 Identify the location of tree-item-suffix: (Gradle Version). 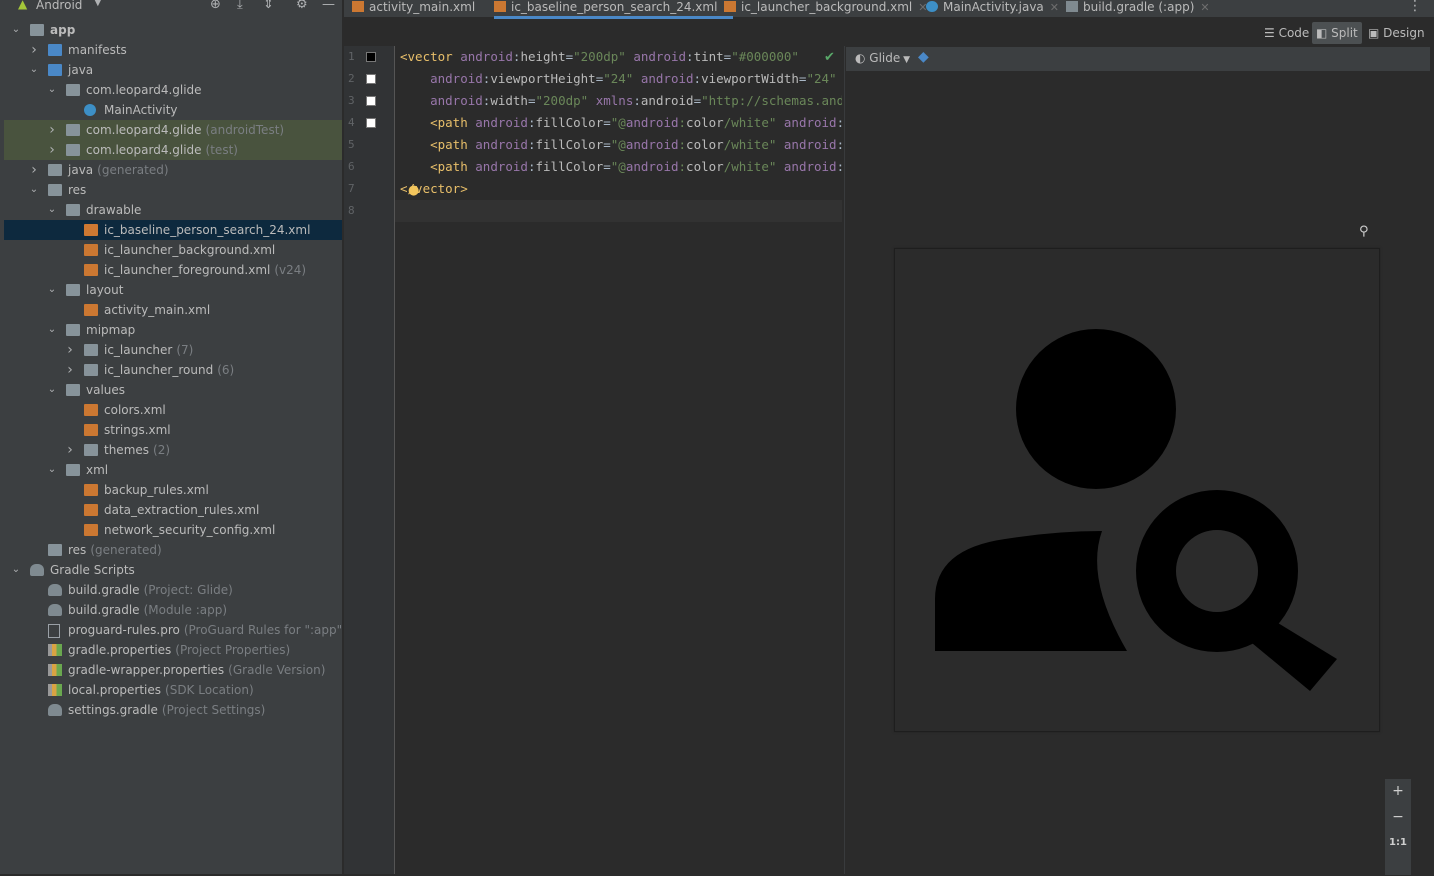
(277, 670).